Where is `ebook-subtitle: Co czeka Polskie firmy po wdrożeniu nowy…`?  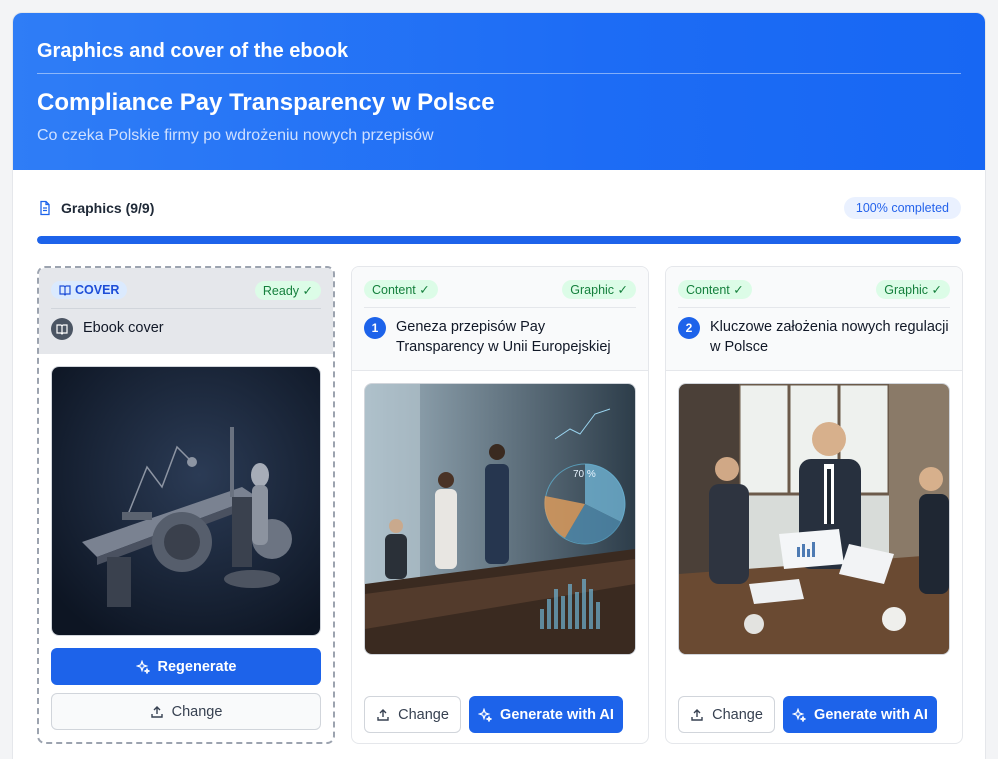 ebook-subtitle: Co czeka Polskie firmy po wdrożeniu nowy… is located at coordinates (235, 135).